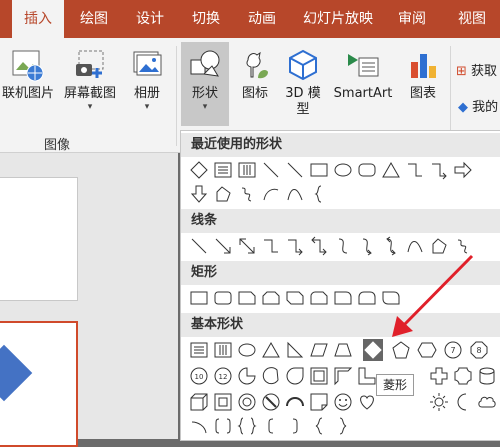 The image size is (500, 447). I want to click on shape-octagon: 8, so click(479, 350).